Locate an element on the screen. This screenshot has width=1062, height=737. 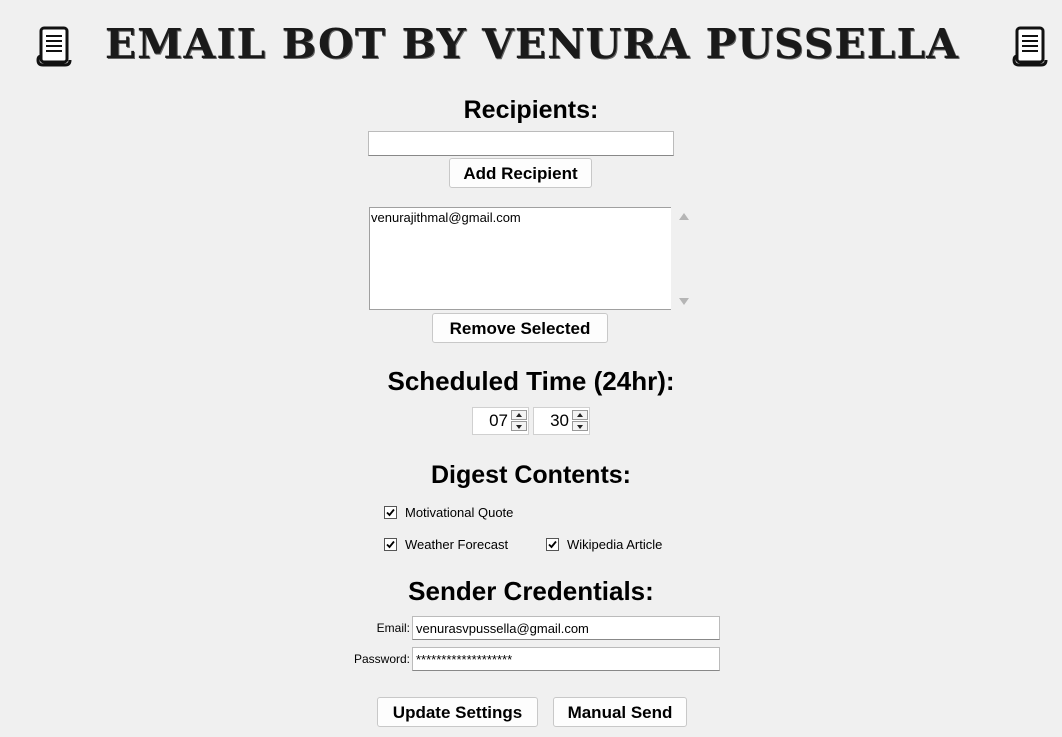
password-label: Password: is located at coordinates (381, 659).